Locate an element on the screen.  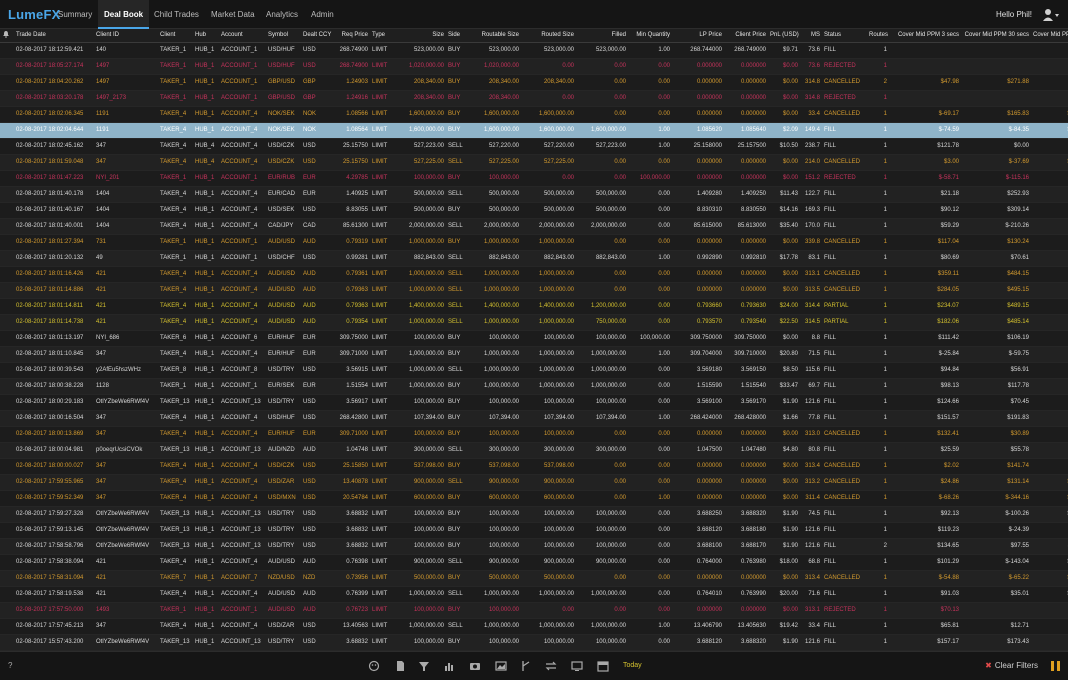
column-header: Status is located at coordinates (844, 36).